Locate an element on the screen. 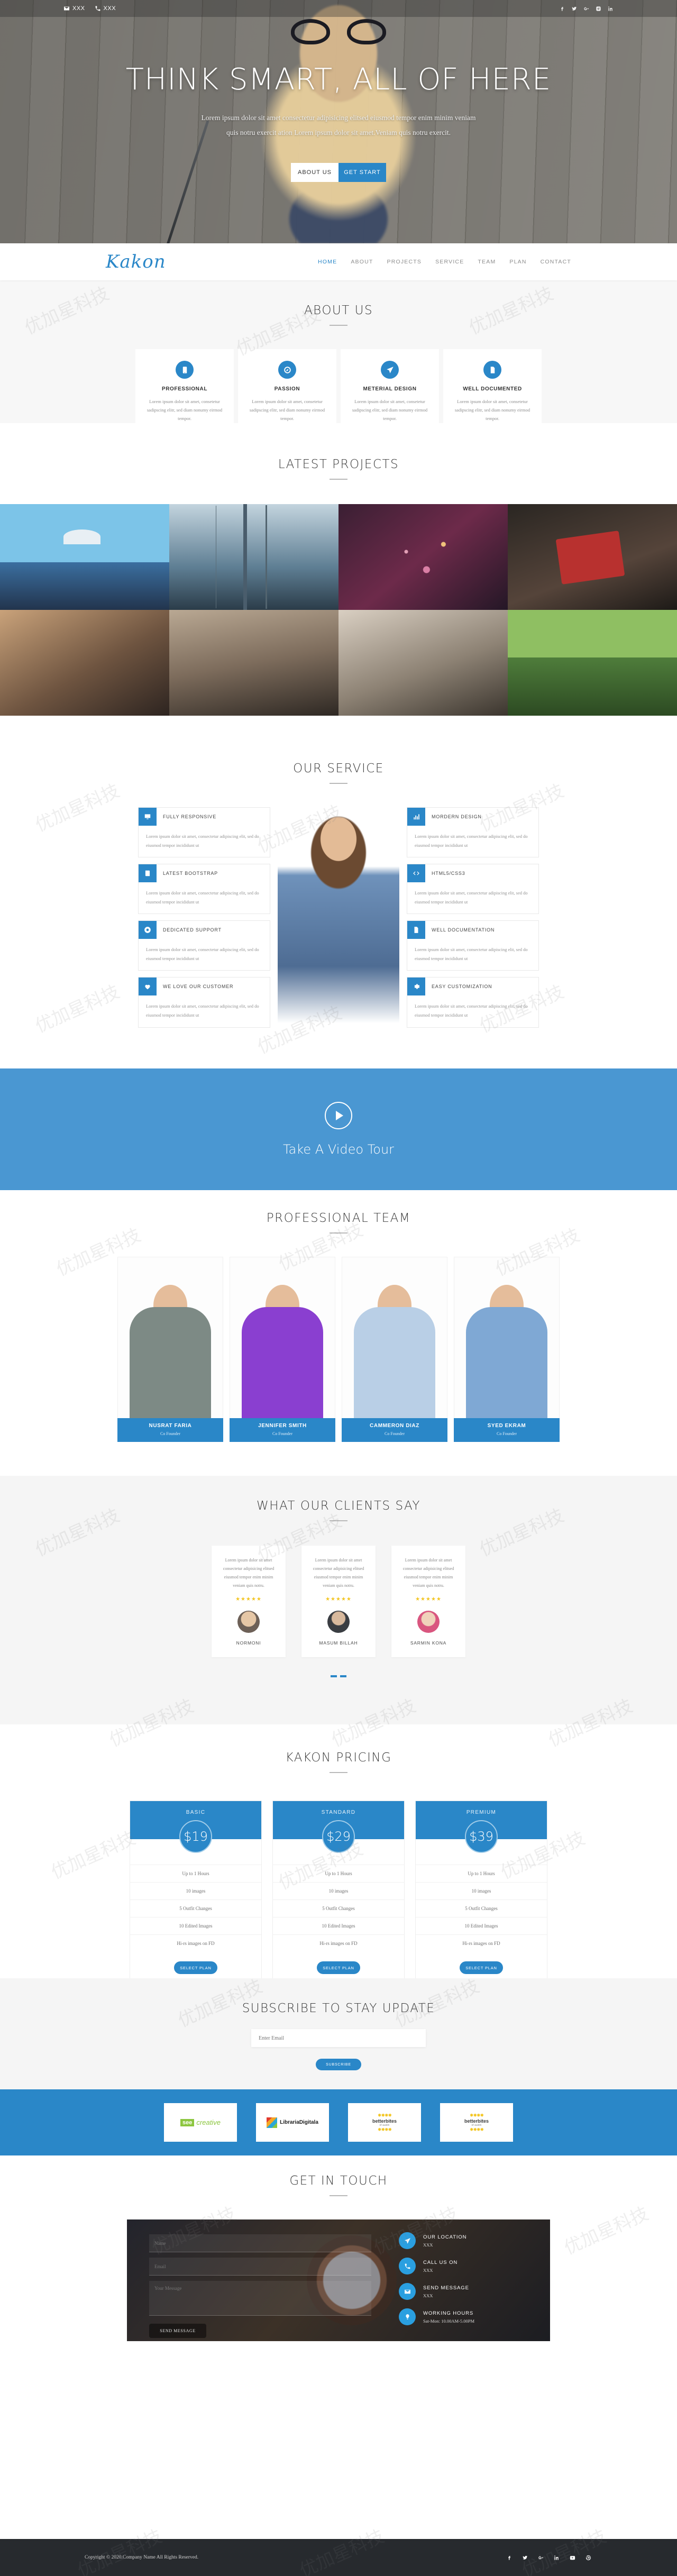 The width and height of the screenshot is (677, 2576). nav-item-contact: CONTACT is located at coordinates (556, 262).